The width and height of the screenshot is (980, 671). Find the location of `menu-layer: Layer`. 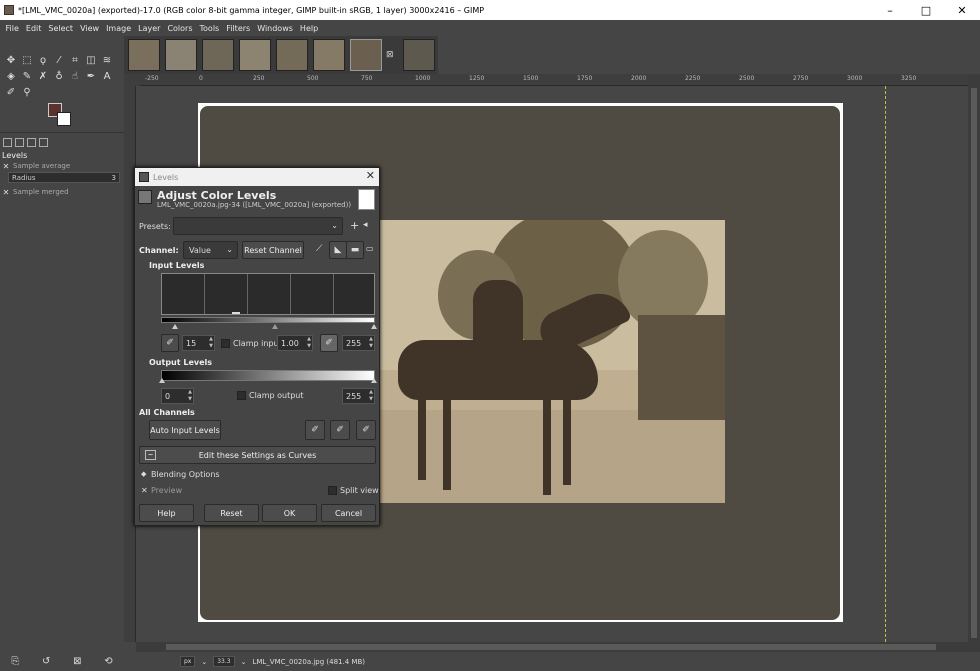

menu-layer: Layer is located at coordinates (149, 28).